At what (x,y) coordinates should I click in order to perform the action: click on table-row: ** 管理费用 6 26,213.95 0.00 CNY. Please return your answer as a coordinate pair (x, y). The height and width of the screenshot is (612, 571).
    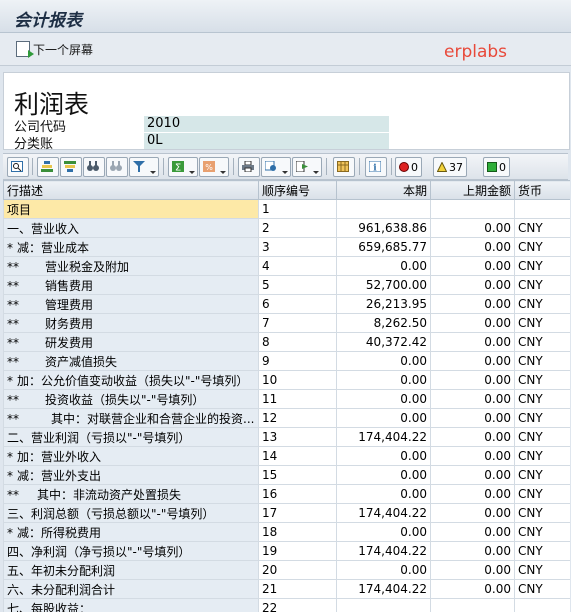
    Looking at the image, I should click on (286, 304).